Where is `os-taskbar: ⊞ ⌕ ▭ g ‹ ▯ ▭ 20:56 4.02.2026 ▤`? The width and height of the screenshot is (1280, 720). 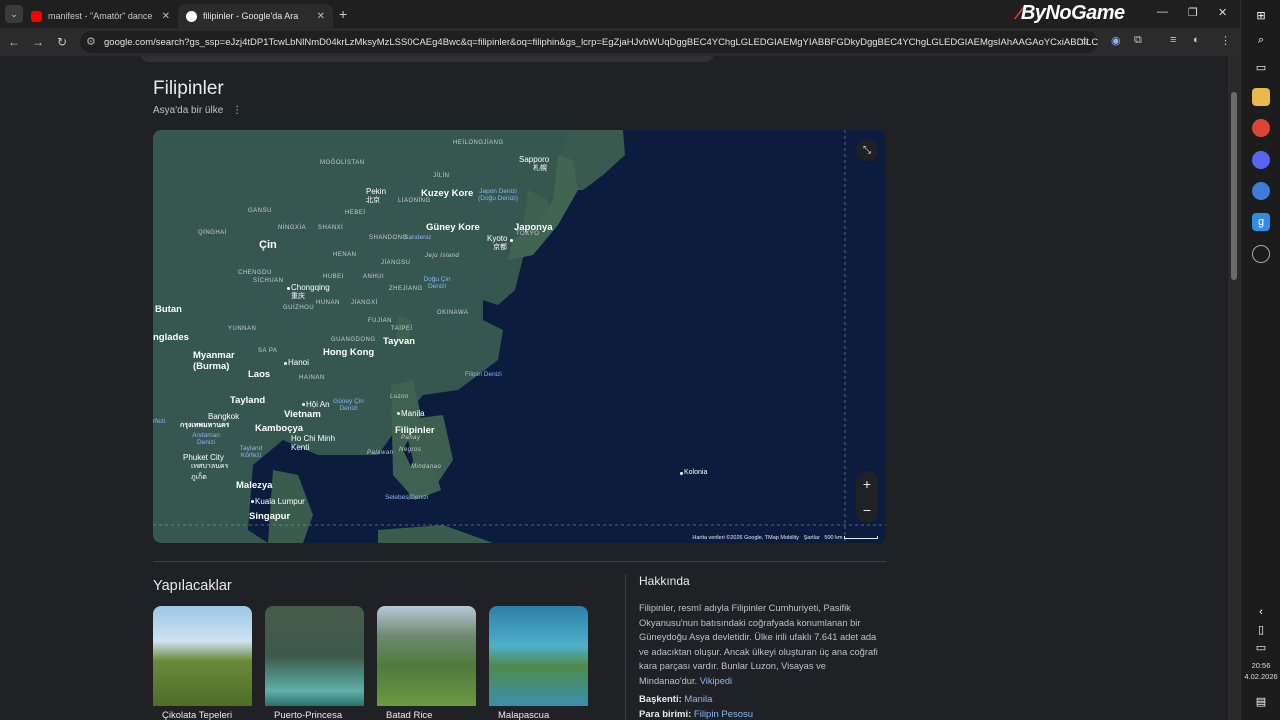 os-taskbar: ⊞ ⌕ ▭ g ‹ ▯ ▭ 20:56 4.02.2026 ▤ is located at coordinates (1260, 360).